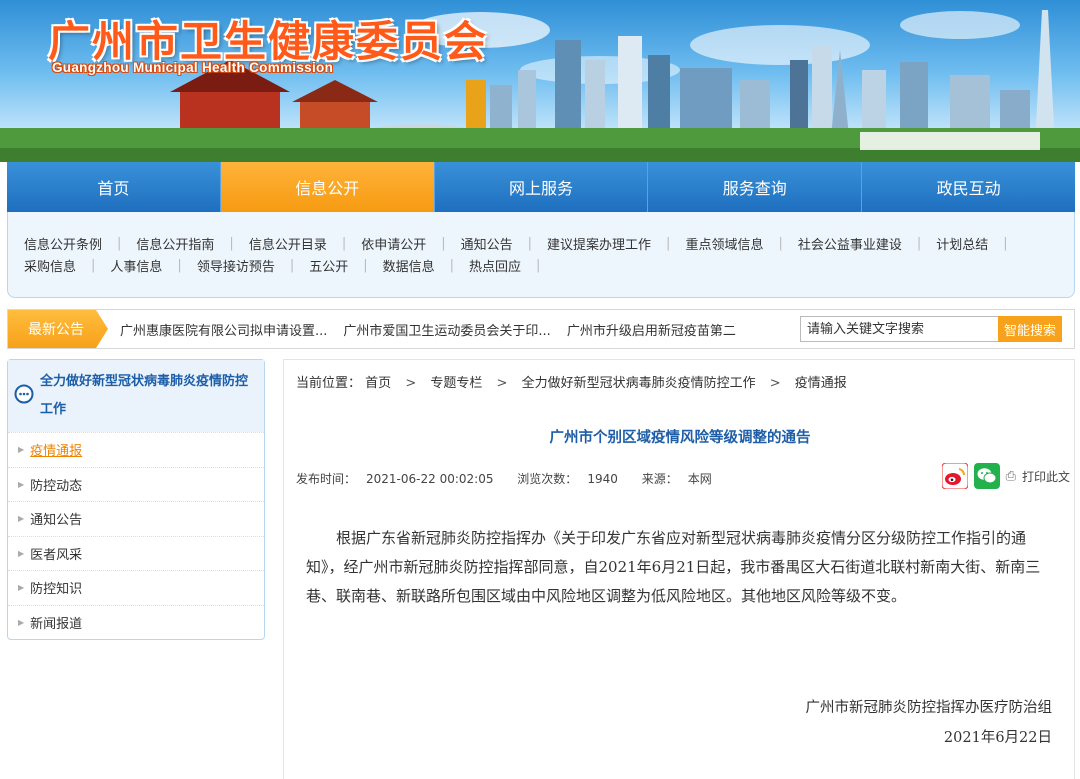  Describe the element at coordinates (56, 521) in the screenshot. I see `sidebar-item-label: 通知公告` at that location.